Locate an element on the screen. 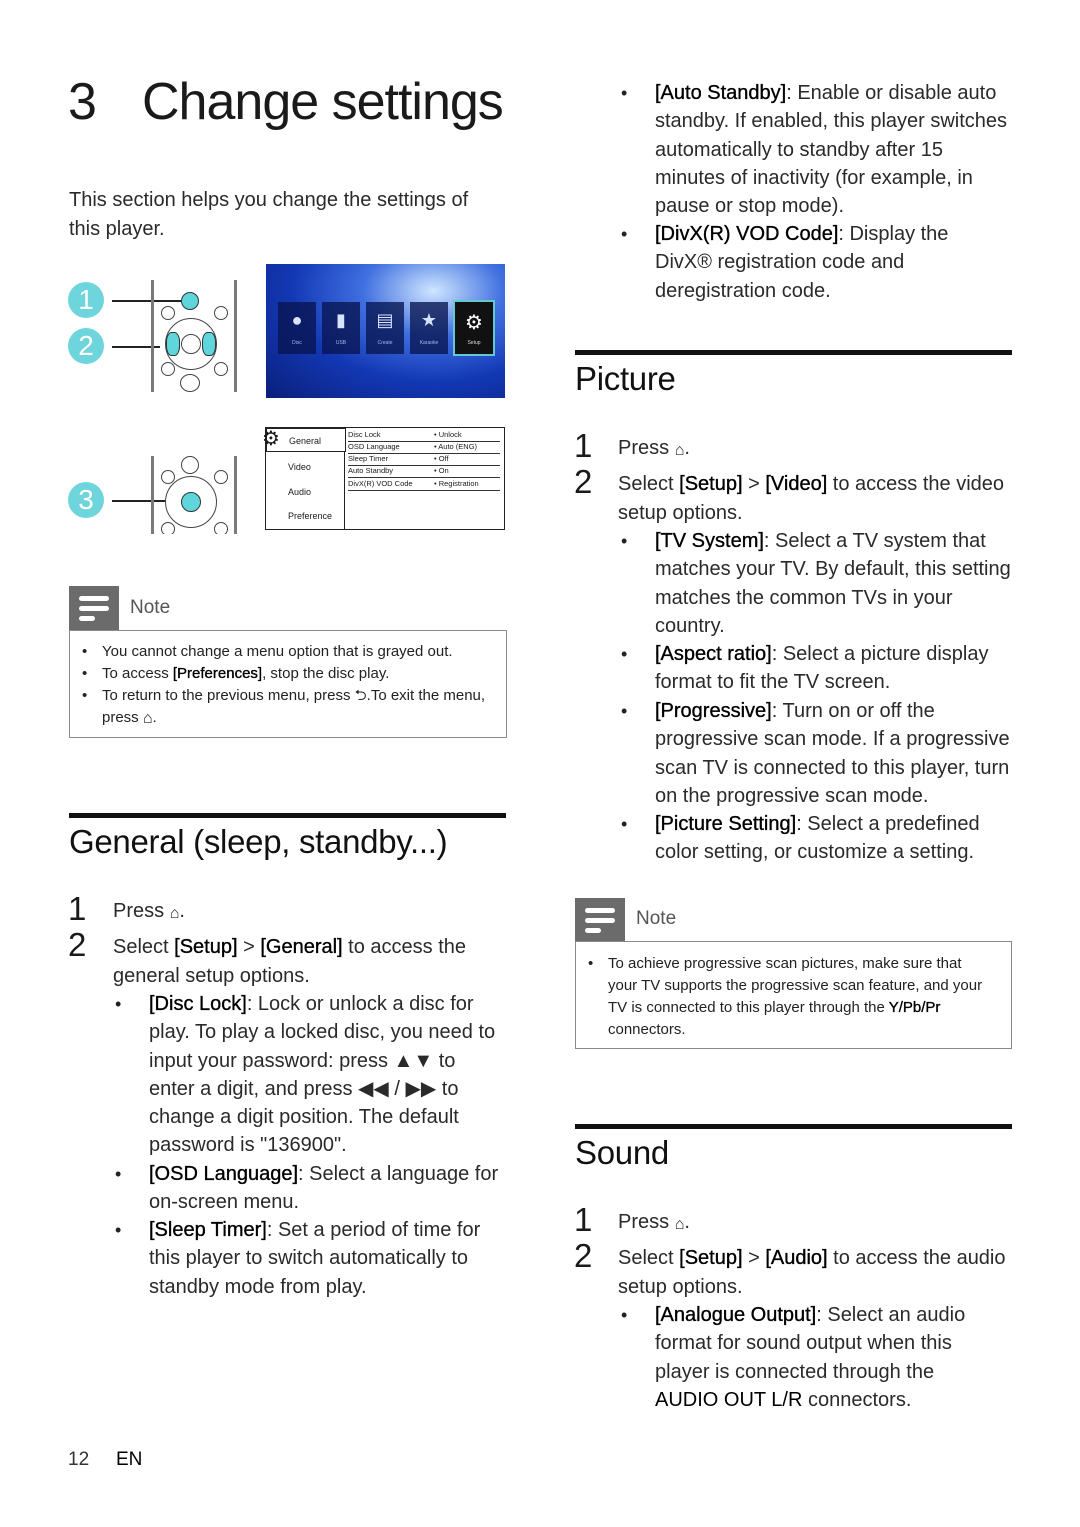  karaoke-icon: ★ is located at coordinates (429, 320).